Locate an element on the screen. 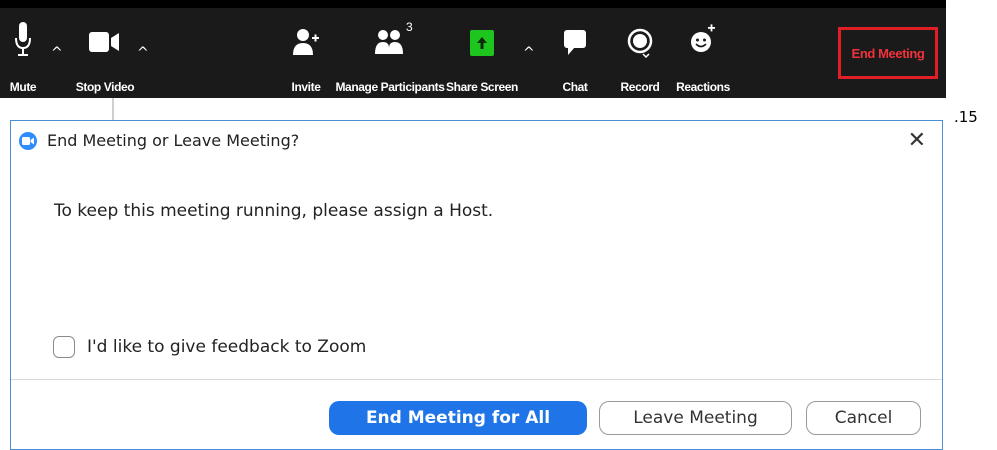  video-camera-icon is located at coordinates (104, 42).